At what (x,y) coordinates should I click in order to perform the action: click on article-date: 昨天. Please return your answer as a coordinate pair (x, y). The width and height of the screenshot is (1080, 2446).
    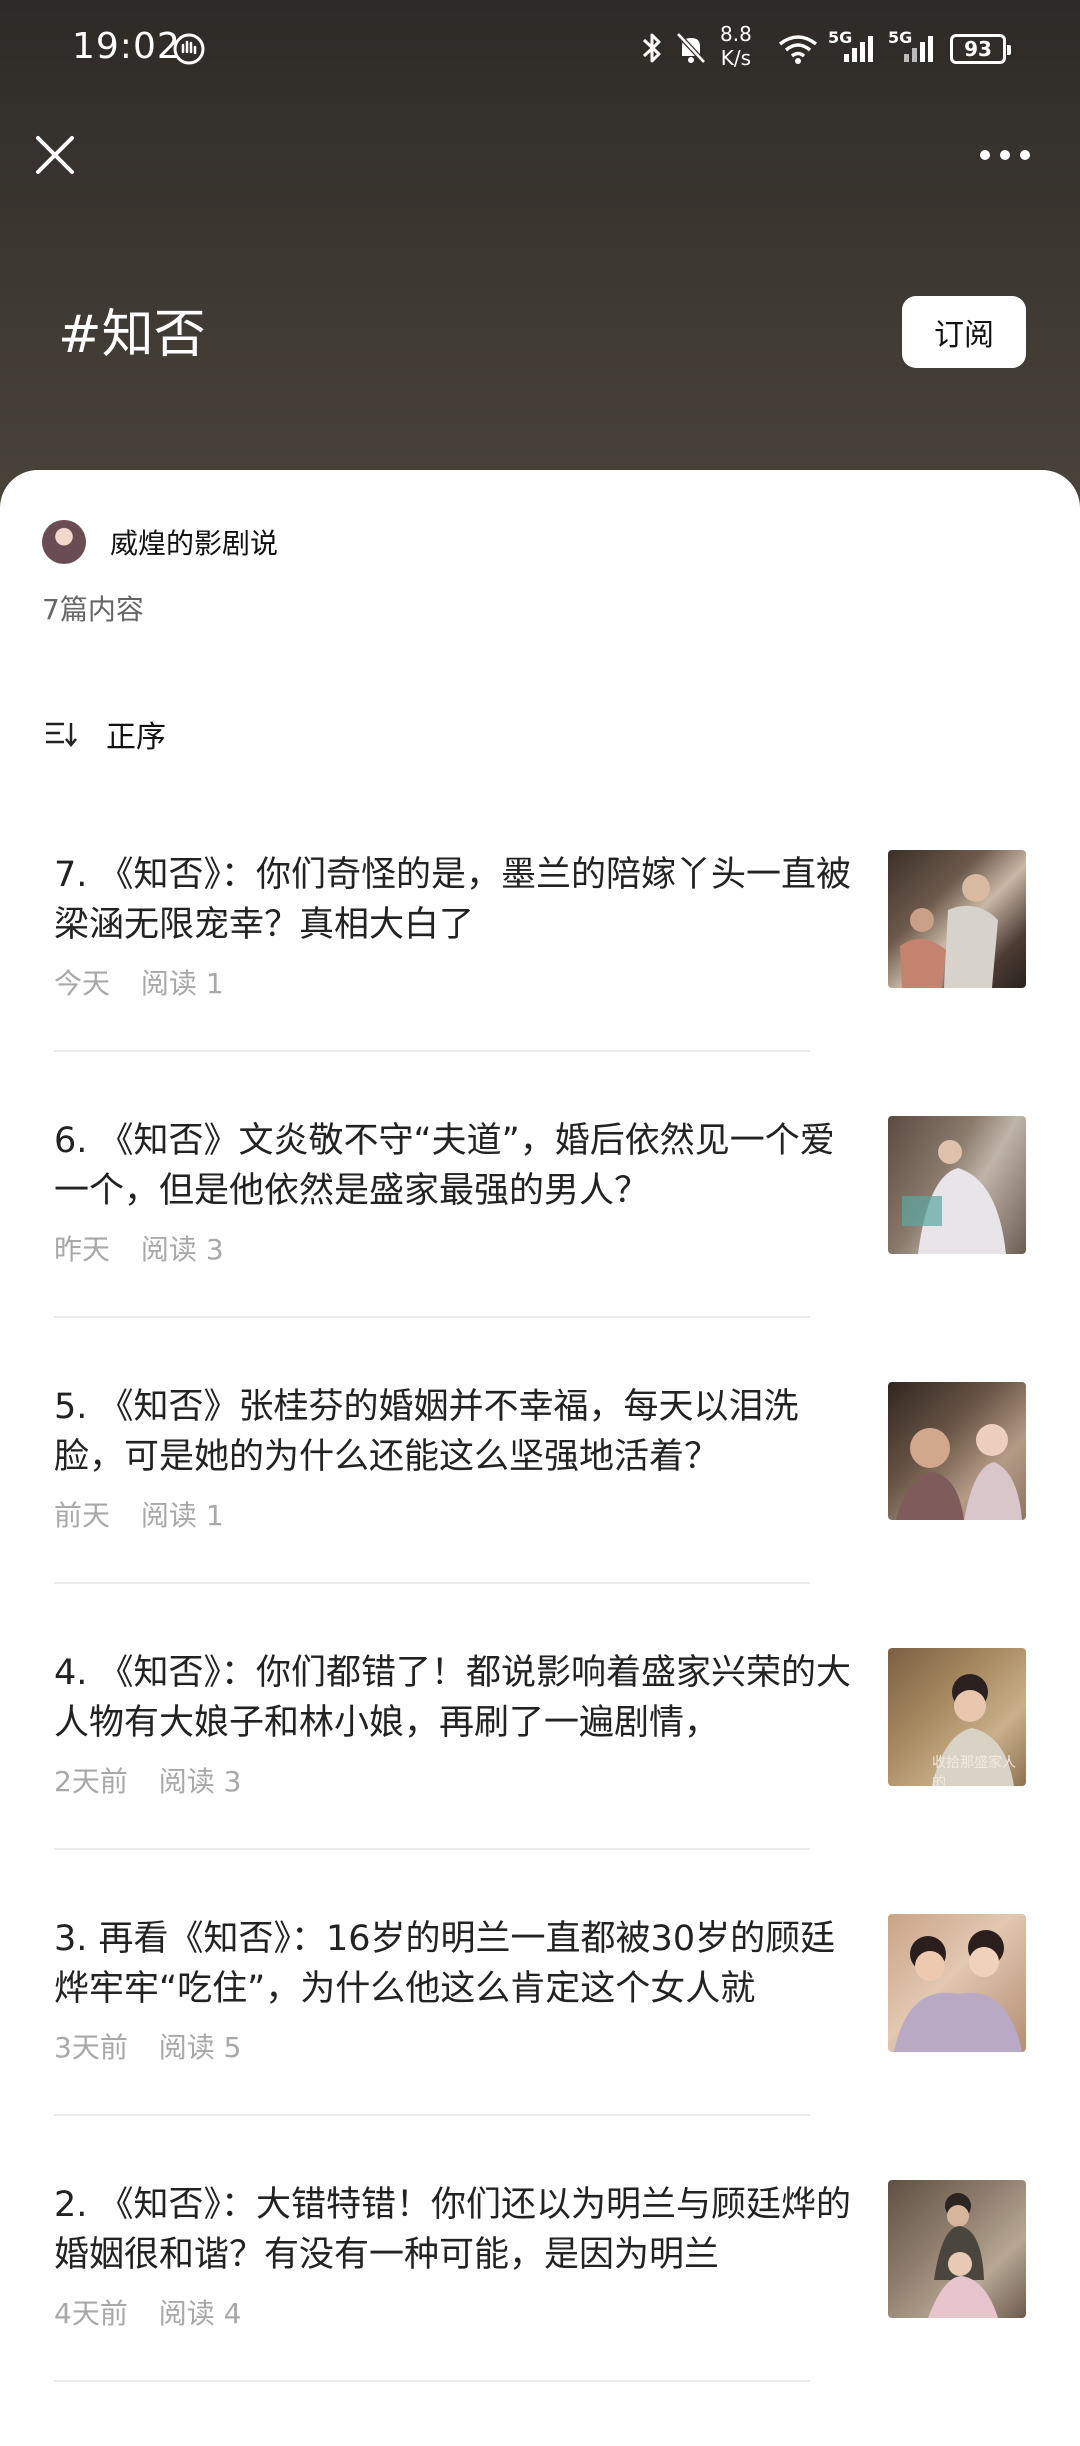
    Looking at the image, I should click on (82, 1249).